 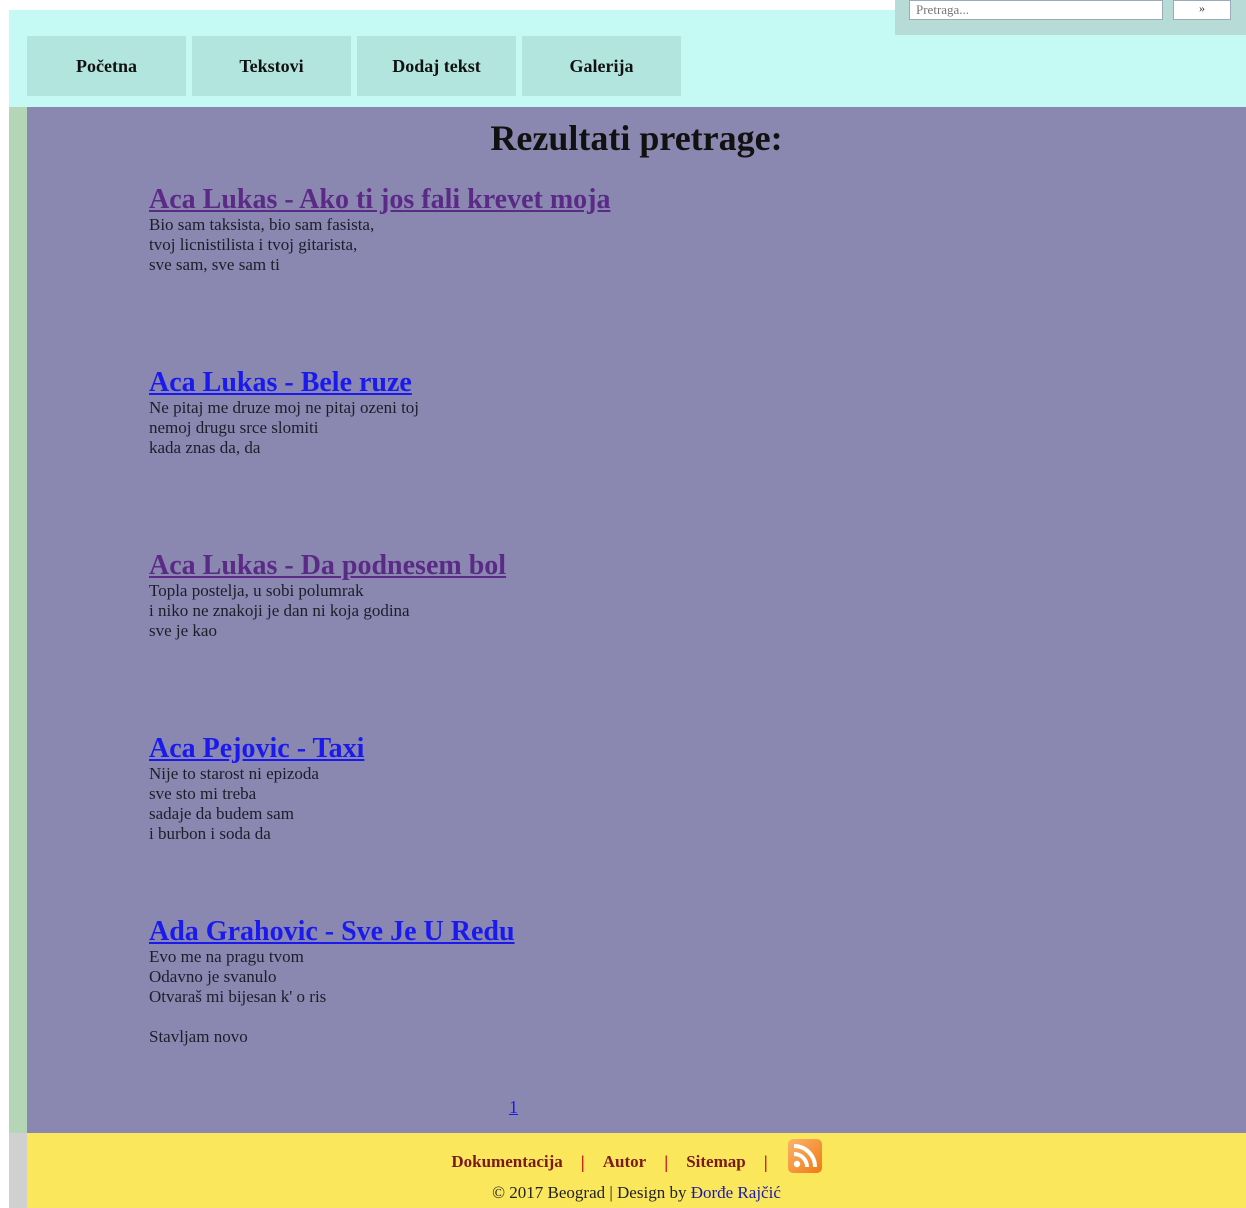 I want to click on footer-links: Dokumentacija | Autor | Sitemap |, so click(x=636, y=1159).